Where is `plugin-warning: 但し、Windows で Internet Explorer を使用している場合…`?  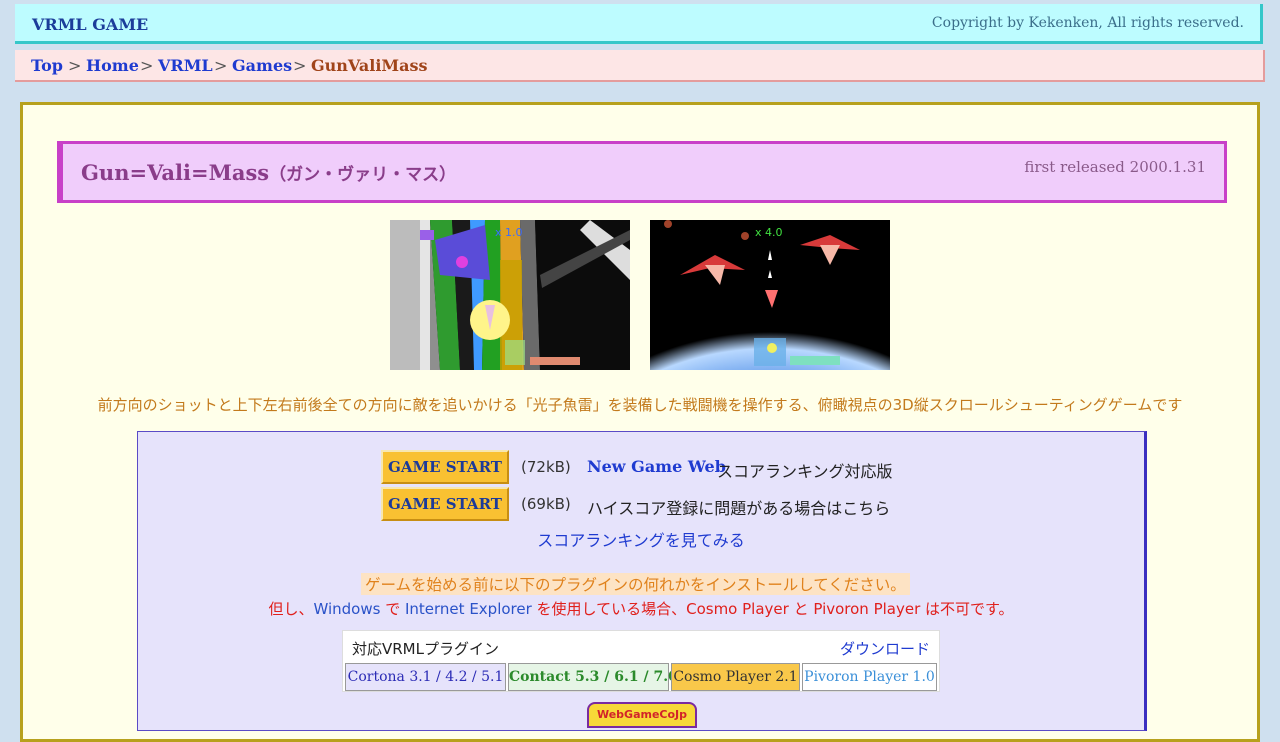
plugin-warning: 但し、Windows で Internet Explorer を使用している場合… is located at coordinates (641, 608).